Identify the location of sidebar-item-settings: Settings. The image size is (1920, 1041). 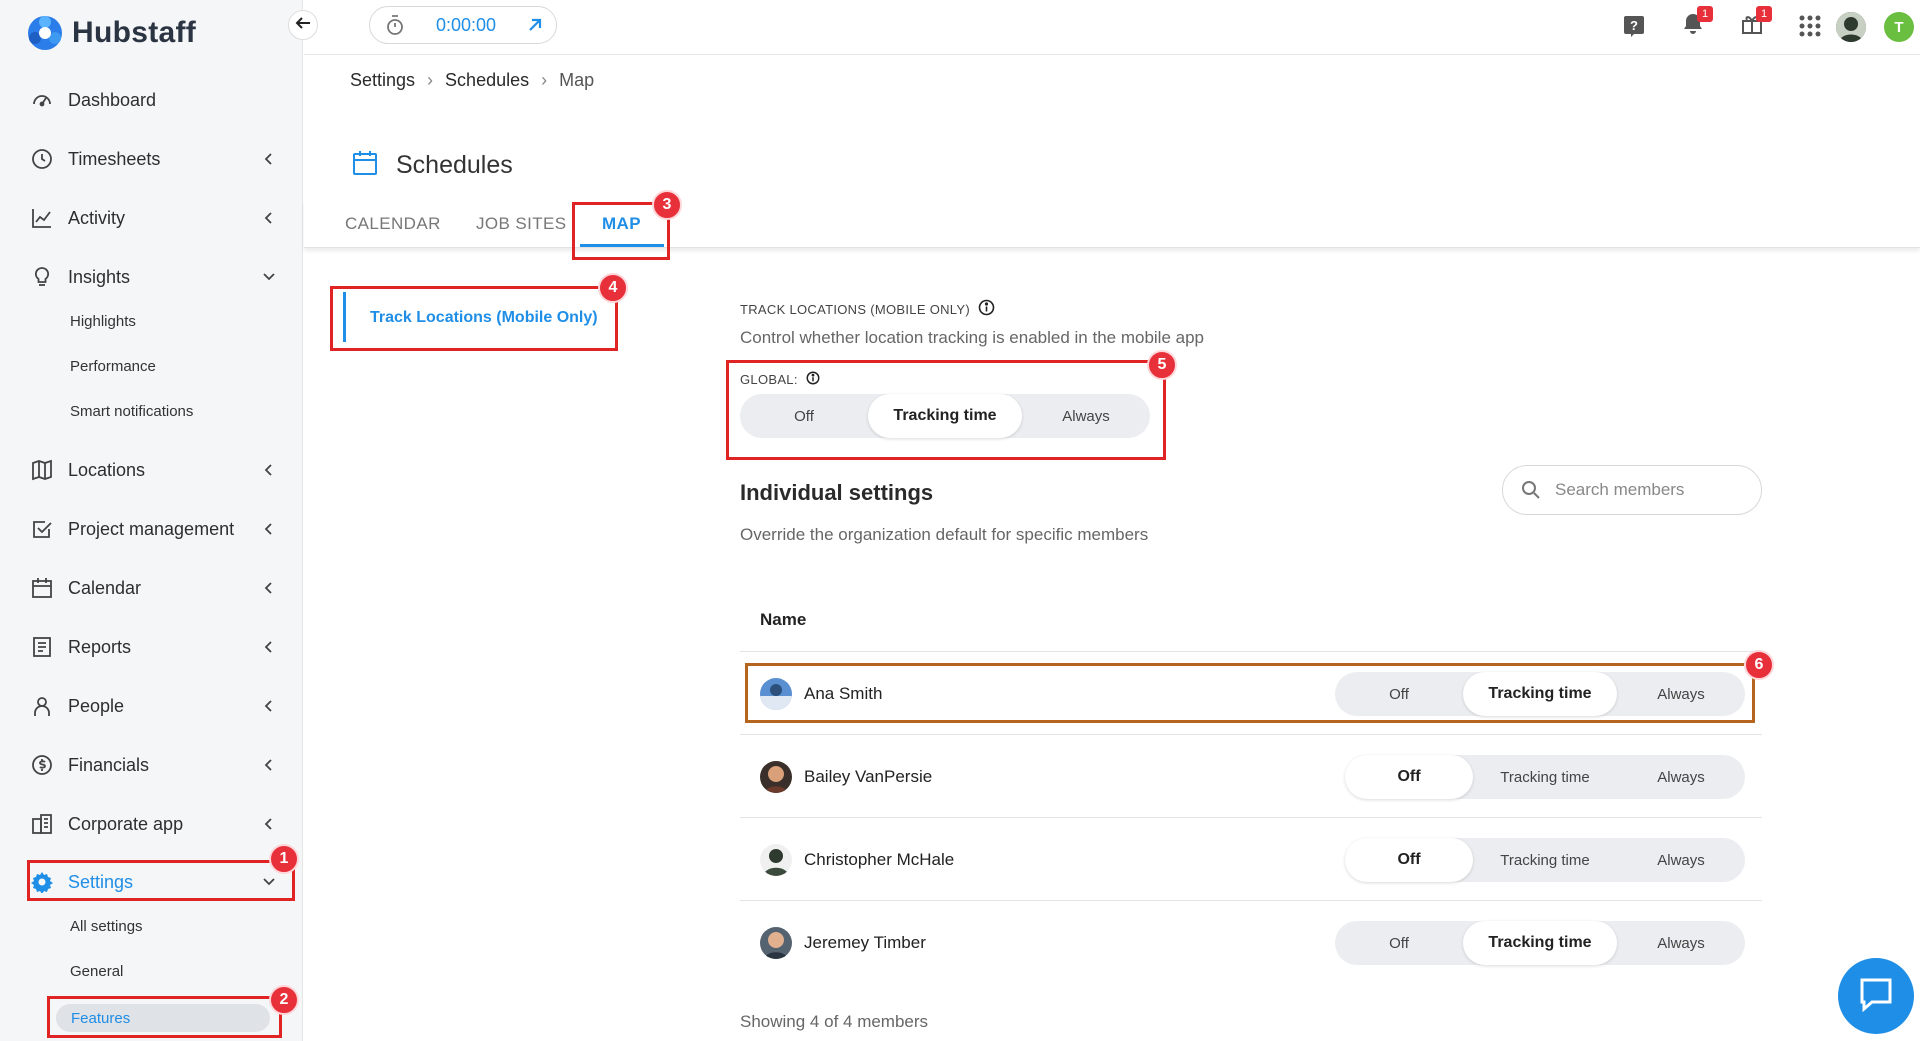
(155, 882).